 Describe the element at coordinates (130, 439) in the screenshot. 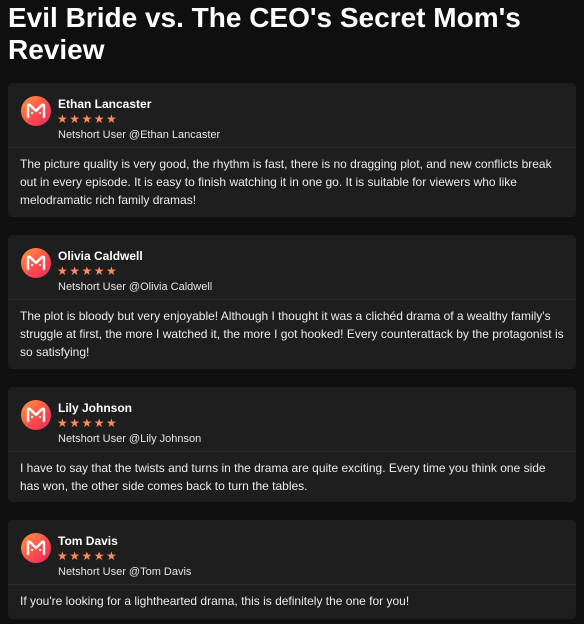

I see `reviewer-handle: Netshort User @Lily Johnson` at that location.